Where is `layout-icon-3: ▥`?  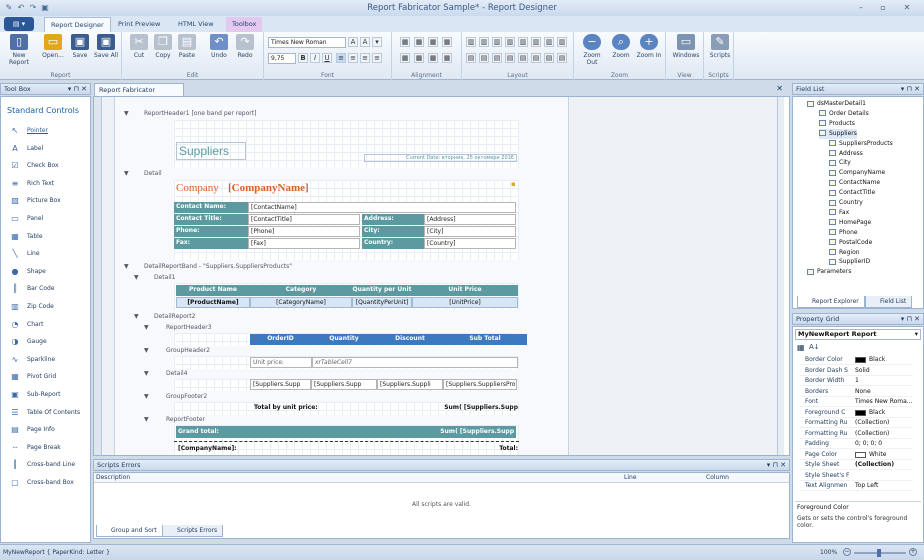 layout-icon-3: ▥ is located at coordinates (497, 42).